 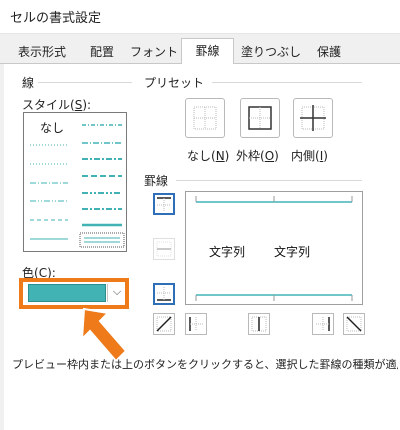 What do you see at coordinates (271, 53) in the screenshot?
I see `tab-fill: 塗りつぶし` at bounding box center [271, 53].